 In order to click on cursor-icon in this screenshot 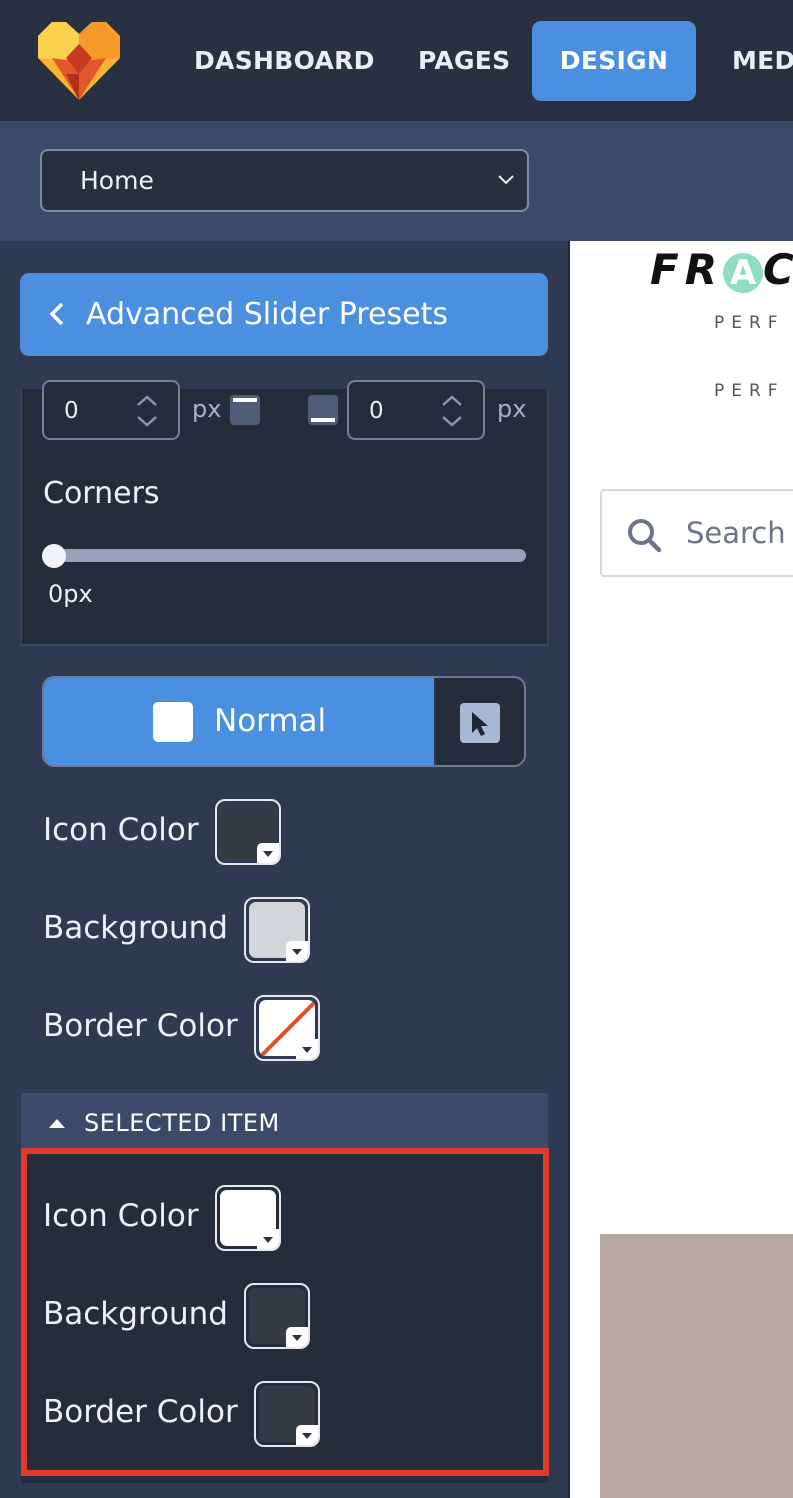, I will do `click(480, 724)`.